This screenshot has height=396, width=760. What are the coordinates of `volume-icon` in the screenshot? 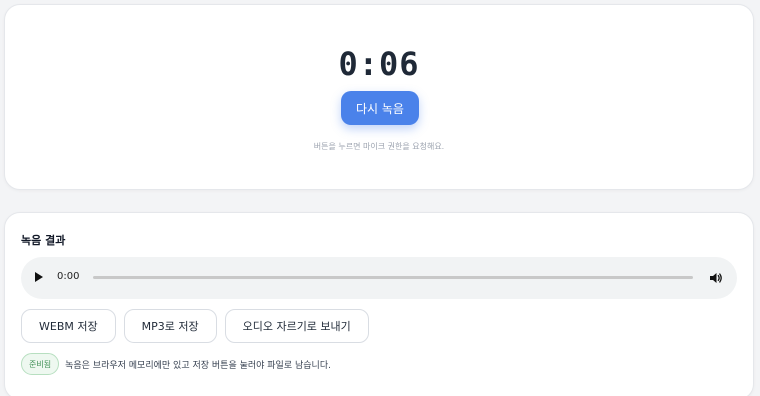 It's located at (716, 277).